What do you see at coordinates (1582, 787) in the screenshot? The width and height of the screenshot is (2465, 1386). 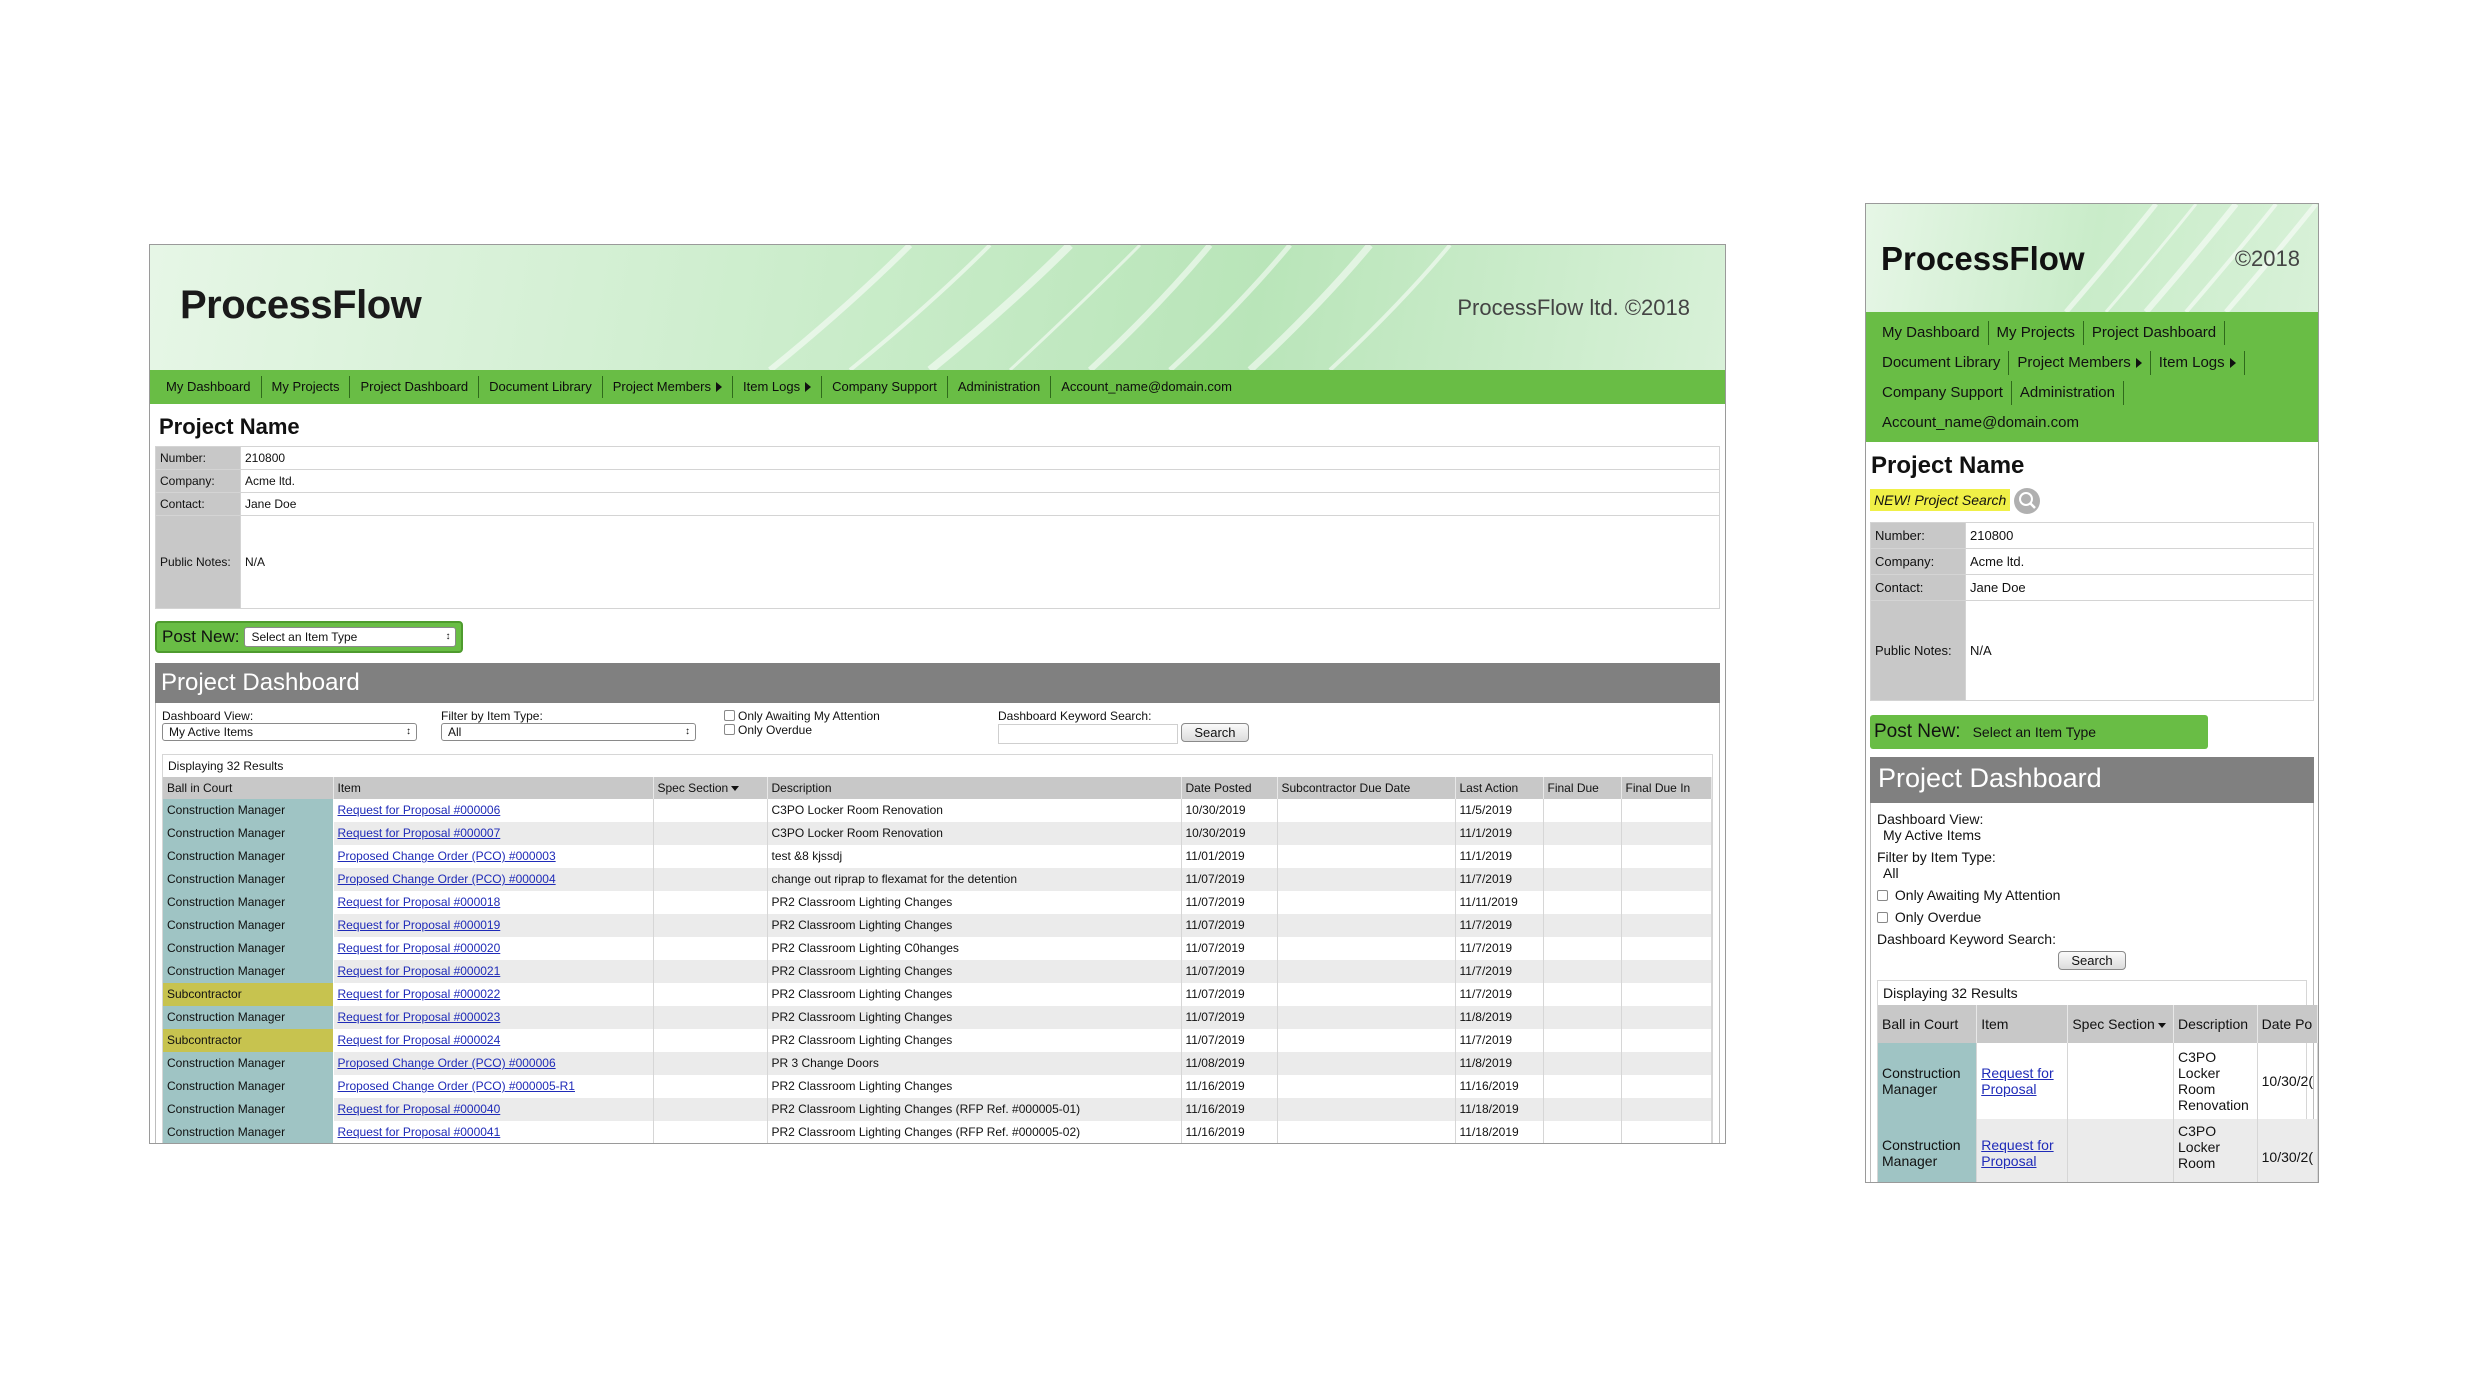 I see `col-final-due: Final Due` at bounding box center [1582, 787].